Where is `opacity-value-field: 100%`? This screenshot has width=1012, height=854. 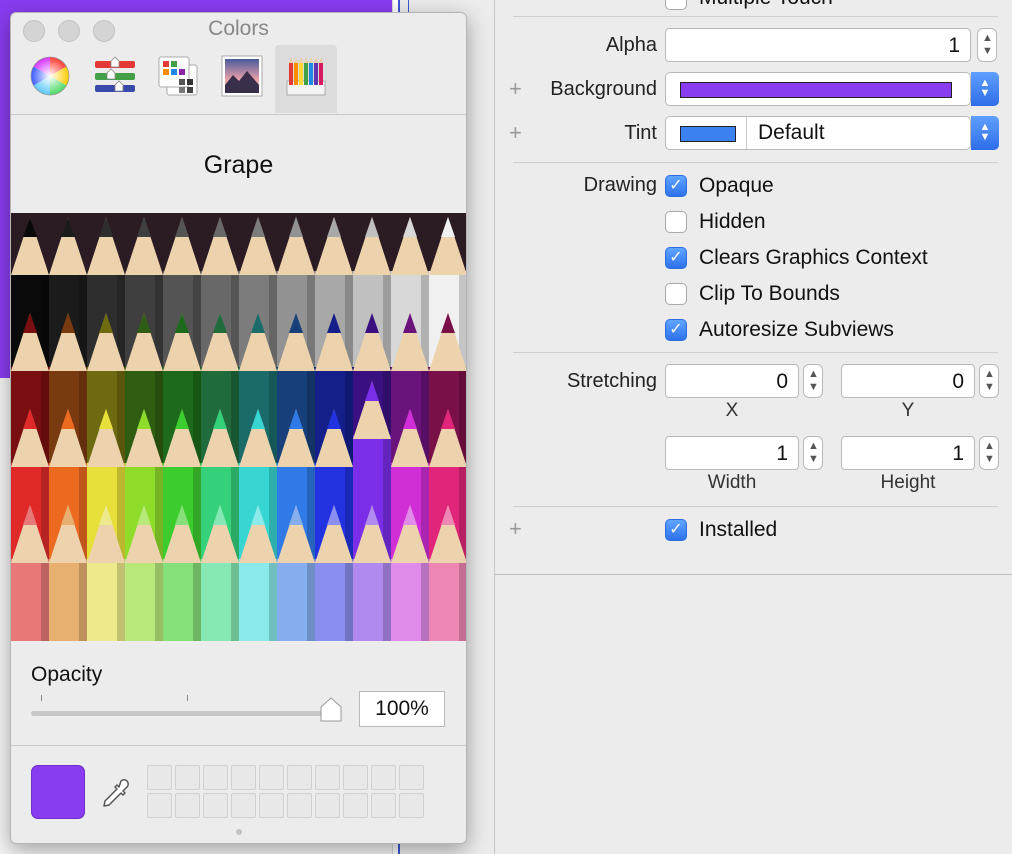 opacity-value-field: 100% is located at coordinates (402, 709).